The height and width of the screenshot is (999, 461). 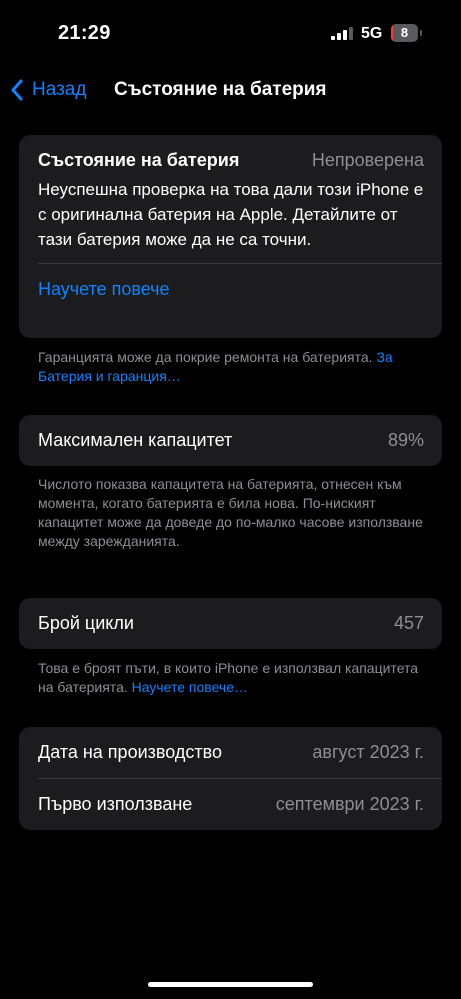 What do you see at coordinates (84, 33) in the screenshot?
I see `status-time: 21:29` at bounding box center [84, 33].